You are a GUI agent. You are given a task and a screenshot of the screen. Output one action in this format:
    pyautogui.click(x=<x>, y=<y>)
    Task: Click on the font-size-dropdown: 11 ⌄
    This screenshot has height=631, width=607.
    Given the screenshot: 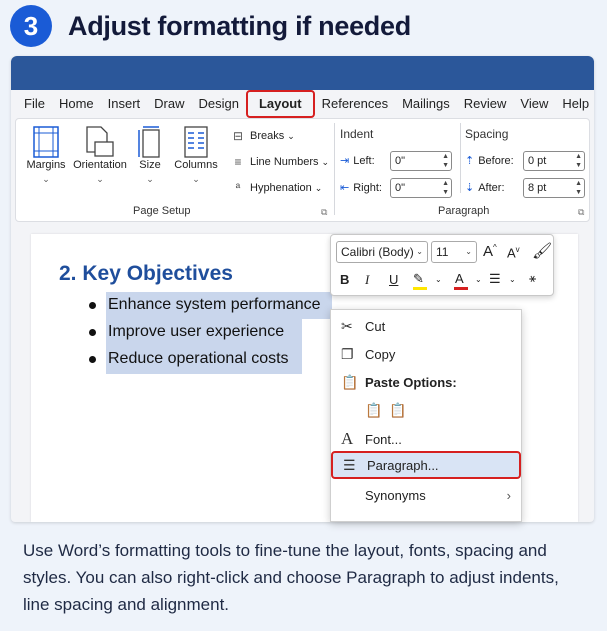 What is the action you would take?
    pyautogui.click(x=454, y=252)
    